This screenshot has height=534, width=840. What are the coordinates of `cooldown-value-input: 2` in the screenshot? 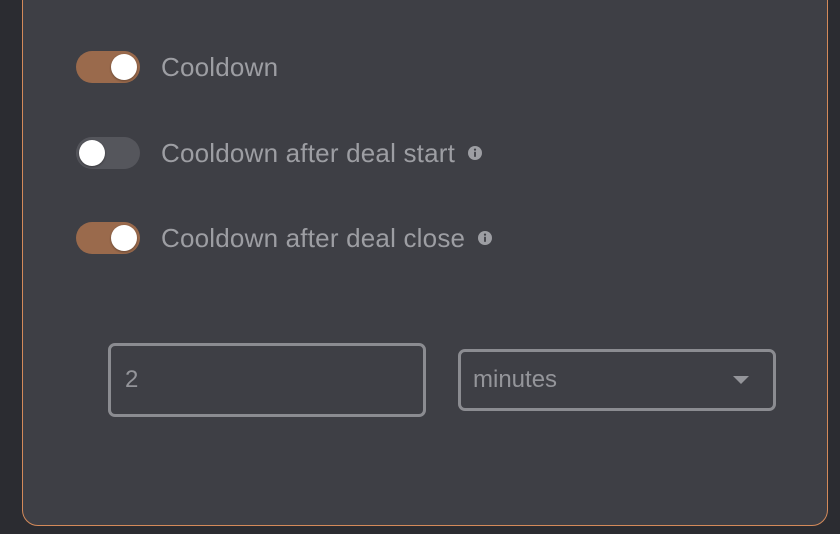 It's located at (267, 380).